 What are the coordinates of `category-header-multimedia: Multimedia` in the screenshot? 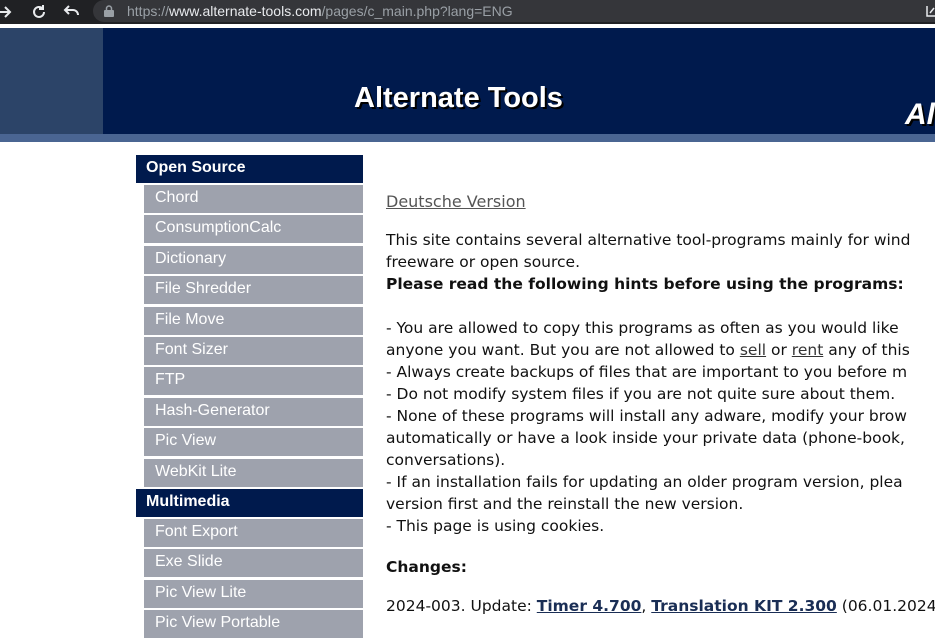 It's located at (249, 502).